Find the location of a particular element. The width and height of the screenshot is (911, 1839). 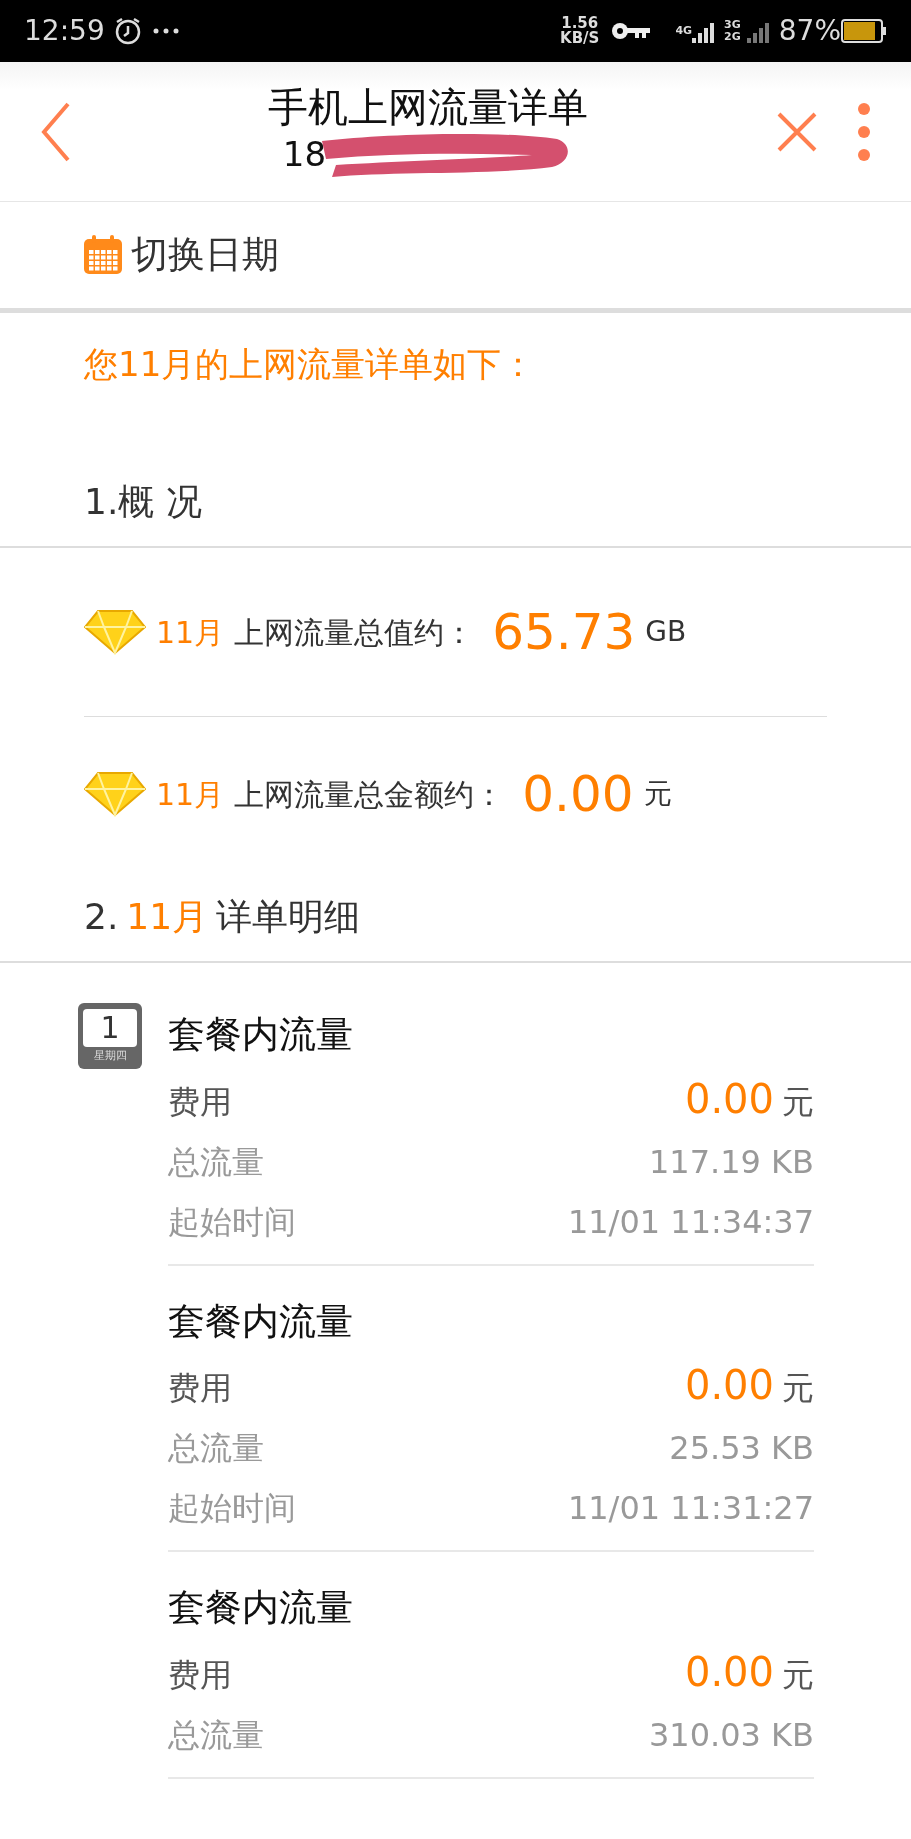

start-time: 11/01 11:31:27 is located at coordinates (690, 1508).